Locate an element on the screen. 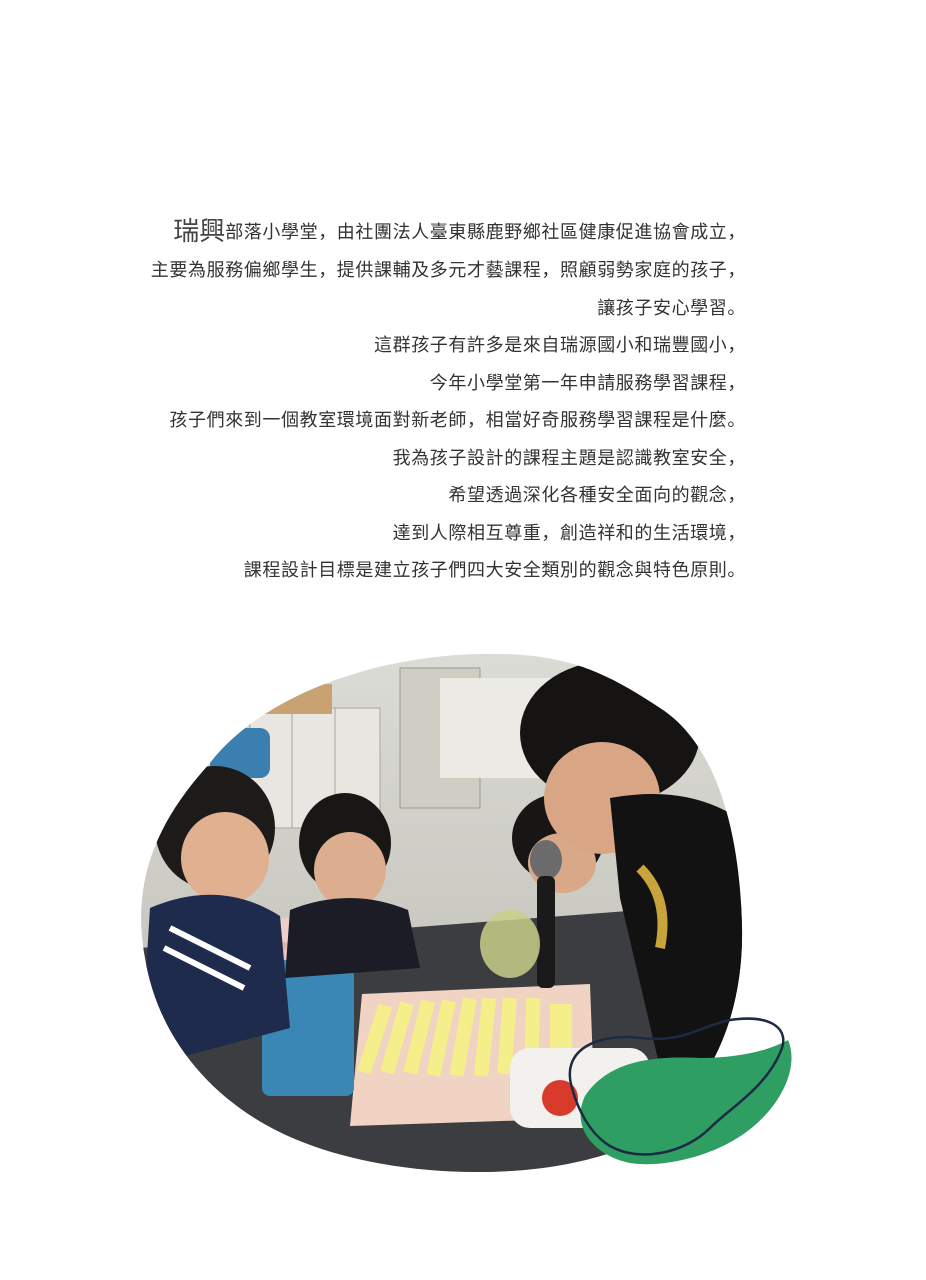 This screenshot has height=1280, width=926. article-line-1-text: 部落小學堂，由社團法人臺東縣鹿野鄉社區健康促進協會成立， is located at coordinates (485, 232).